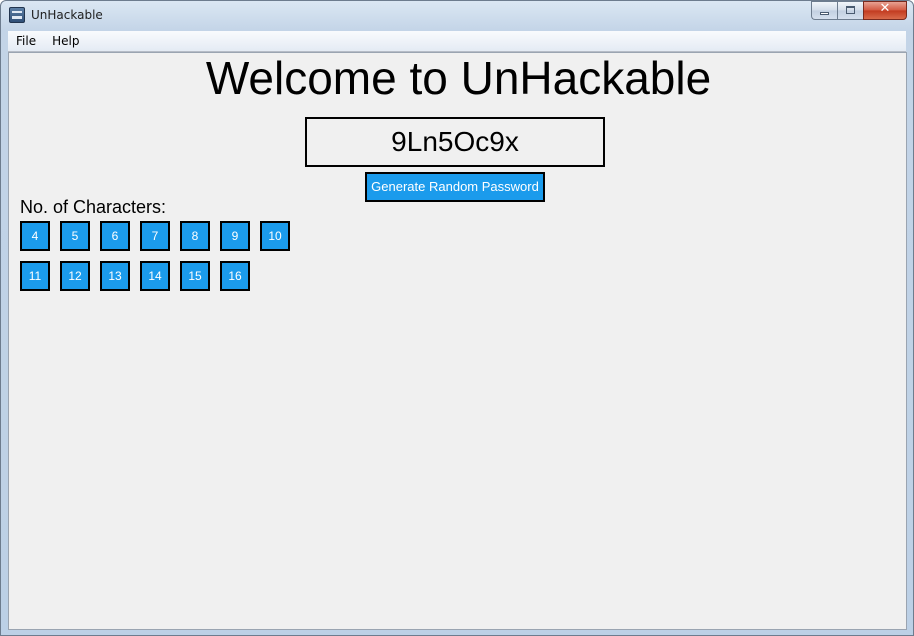 Image resolution: width=914 pixels, height=636 pixels. What do you see at coordinates (824, 10) in the screenshot?
I see `minimize-button` at bounding box center [824, 10].